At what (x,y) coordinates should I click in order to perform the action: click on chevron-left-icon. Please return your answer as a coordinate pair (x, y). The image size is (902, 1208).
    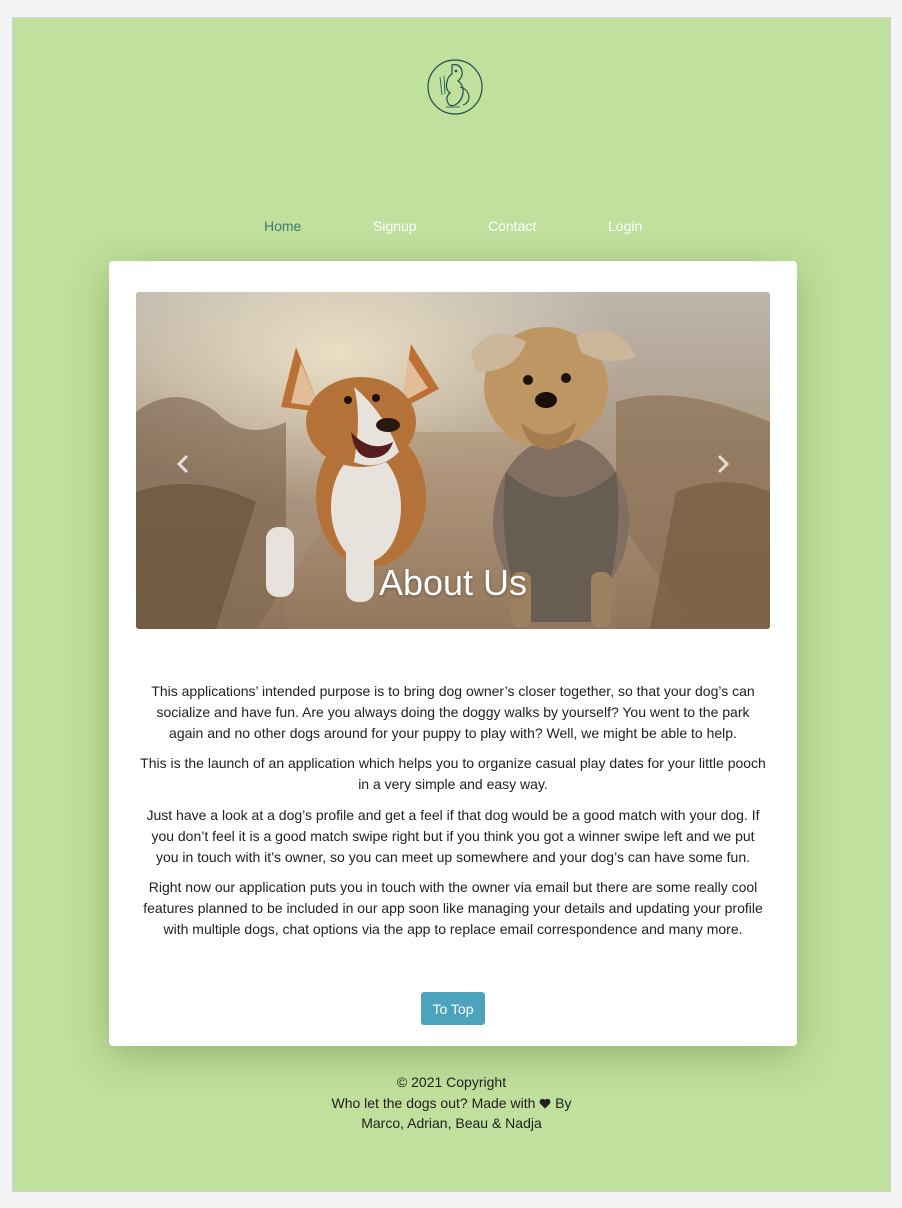
    Looking at the image, I should click on (183, 464).